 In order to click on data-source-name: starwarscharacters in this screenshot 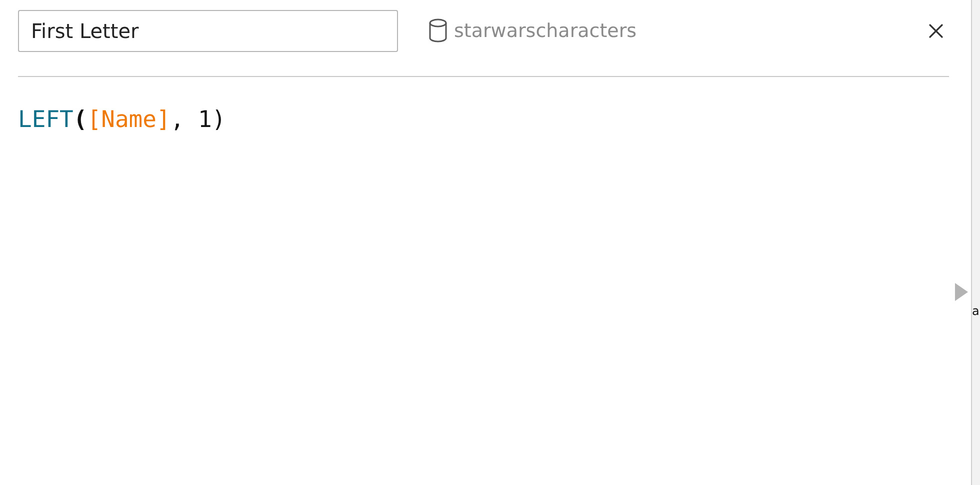, I will do `click(545, 31)`.